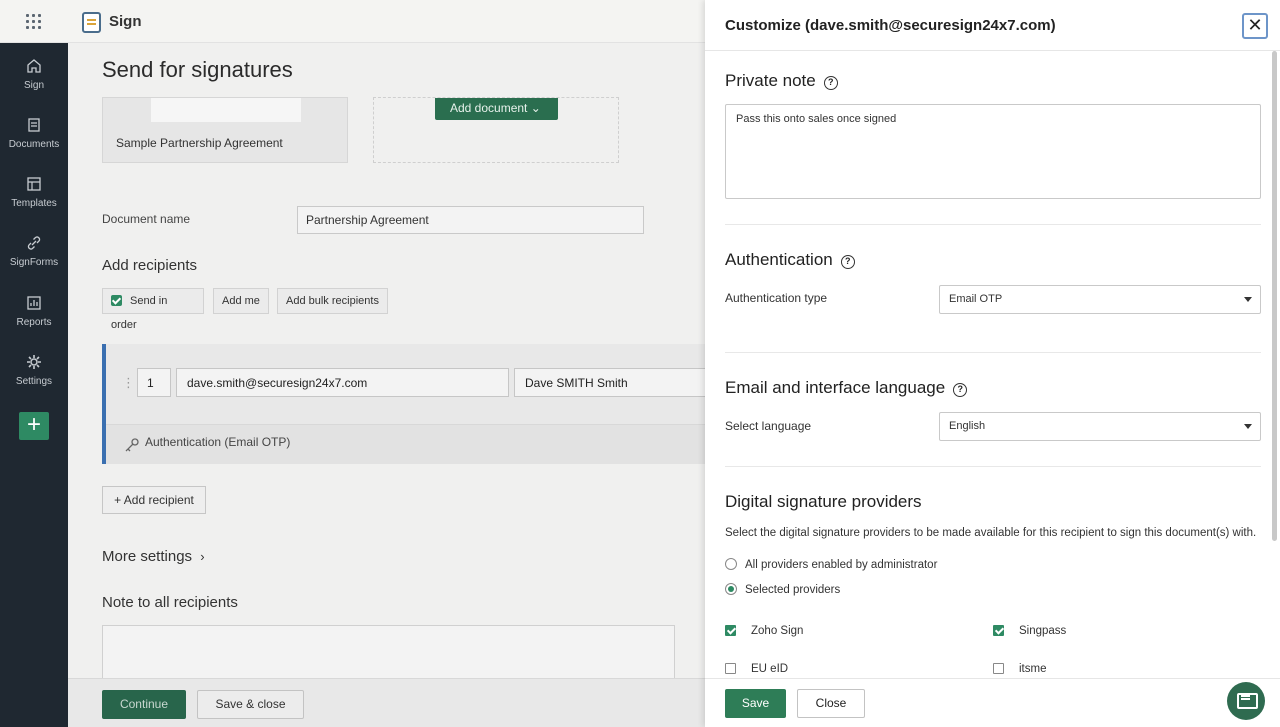 Image resolution: width=1280 pixels, height=727 pixels. I want to click on language-select: English, so click(1100, 426).